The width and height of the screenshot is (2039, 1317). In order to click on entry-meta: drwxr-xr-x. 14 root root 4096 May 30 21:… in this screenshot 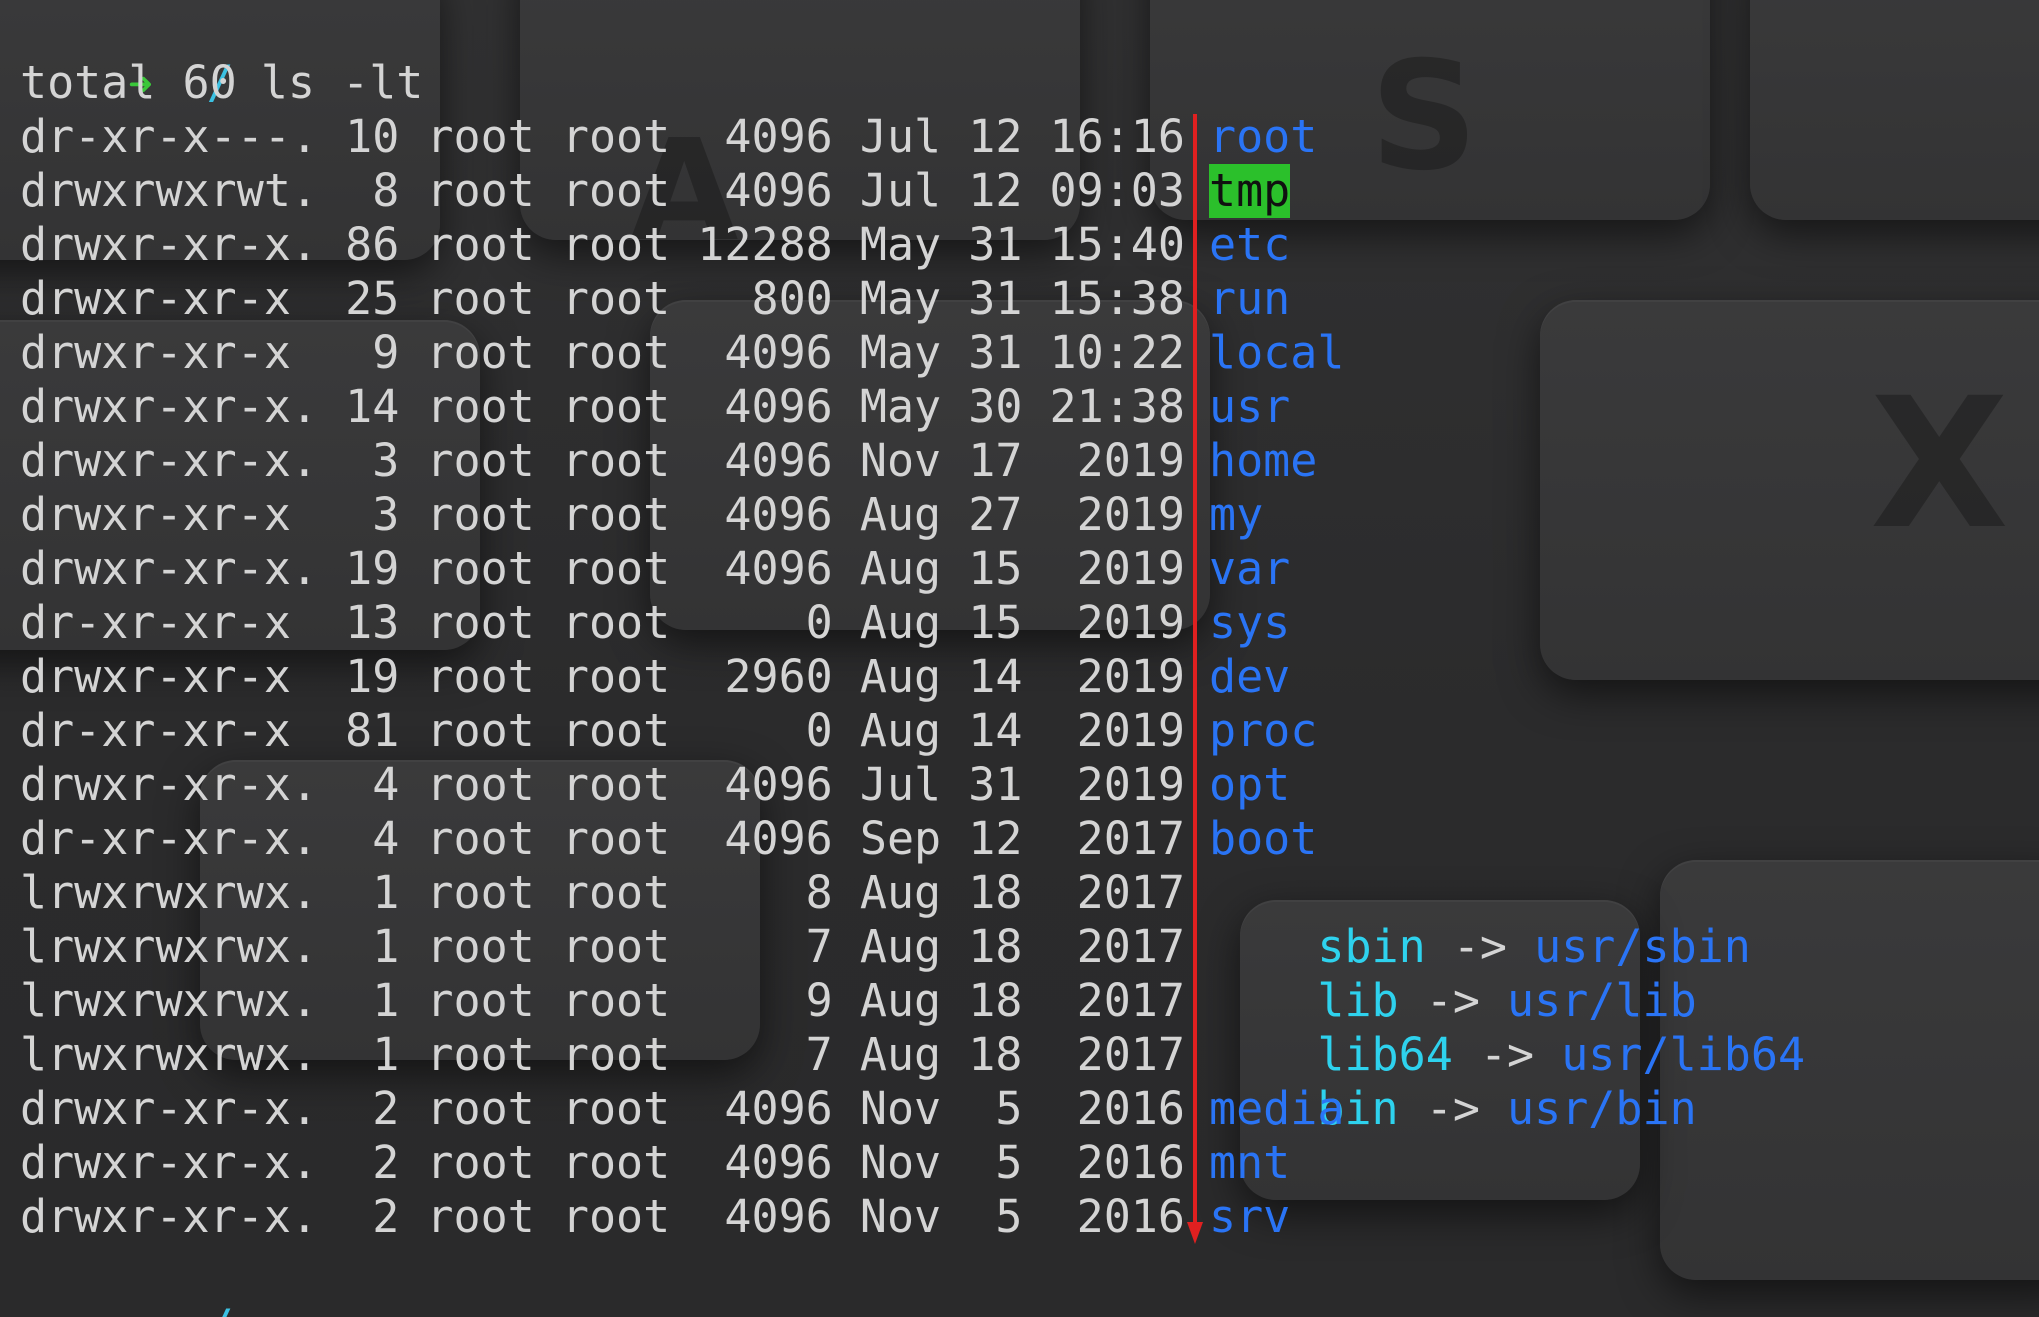, I will do `click(602, 406)`.